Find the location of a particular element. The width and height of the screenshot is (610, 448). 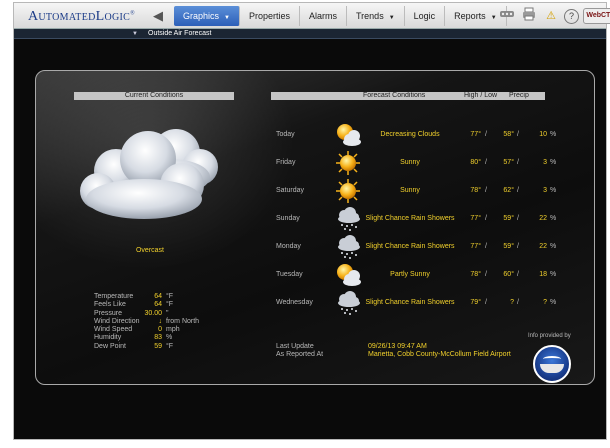

nav-graphics: Graphics ▼ is located at coordinates (207, 16).